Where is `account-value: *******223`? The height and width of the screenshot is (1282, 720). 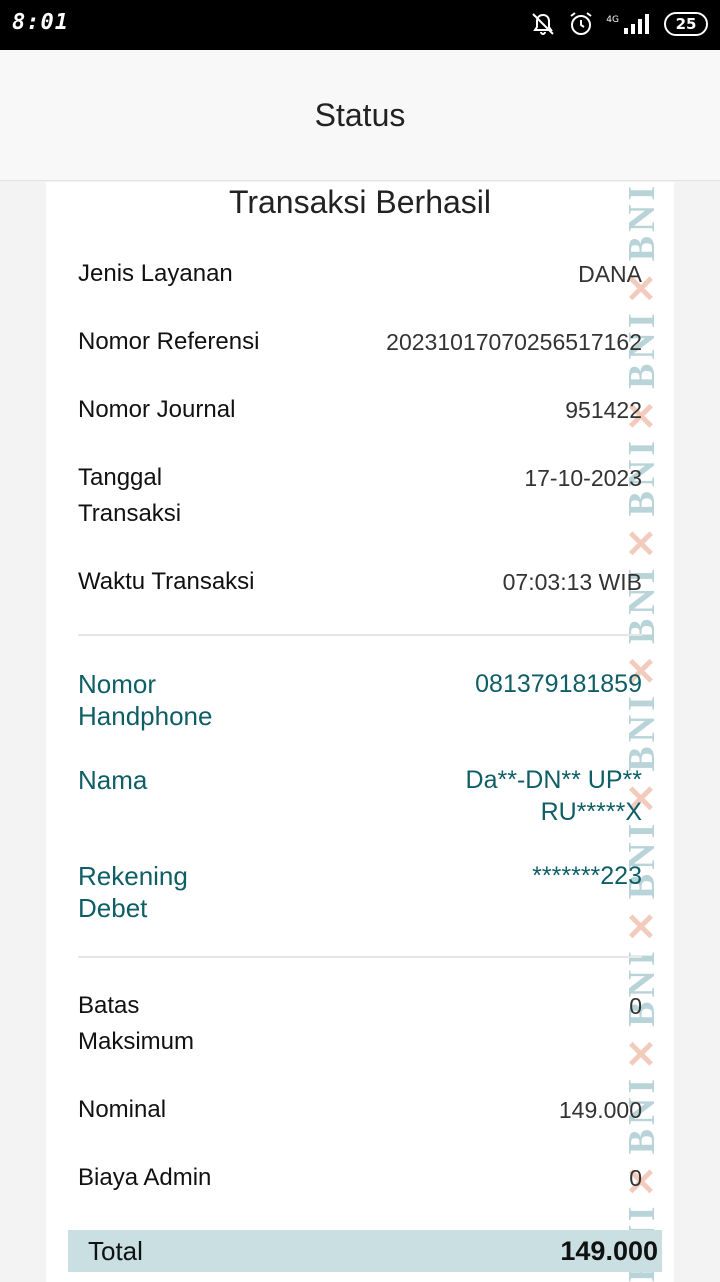
account-value: *******223 is located at coordinates (587, 876).